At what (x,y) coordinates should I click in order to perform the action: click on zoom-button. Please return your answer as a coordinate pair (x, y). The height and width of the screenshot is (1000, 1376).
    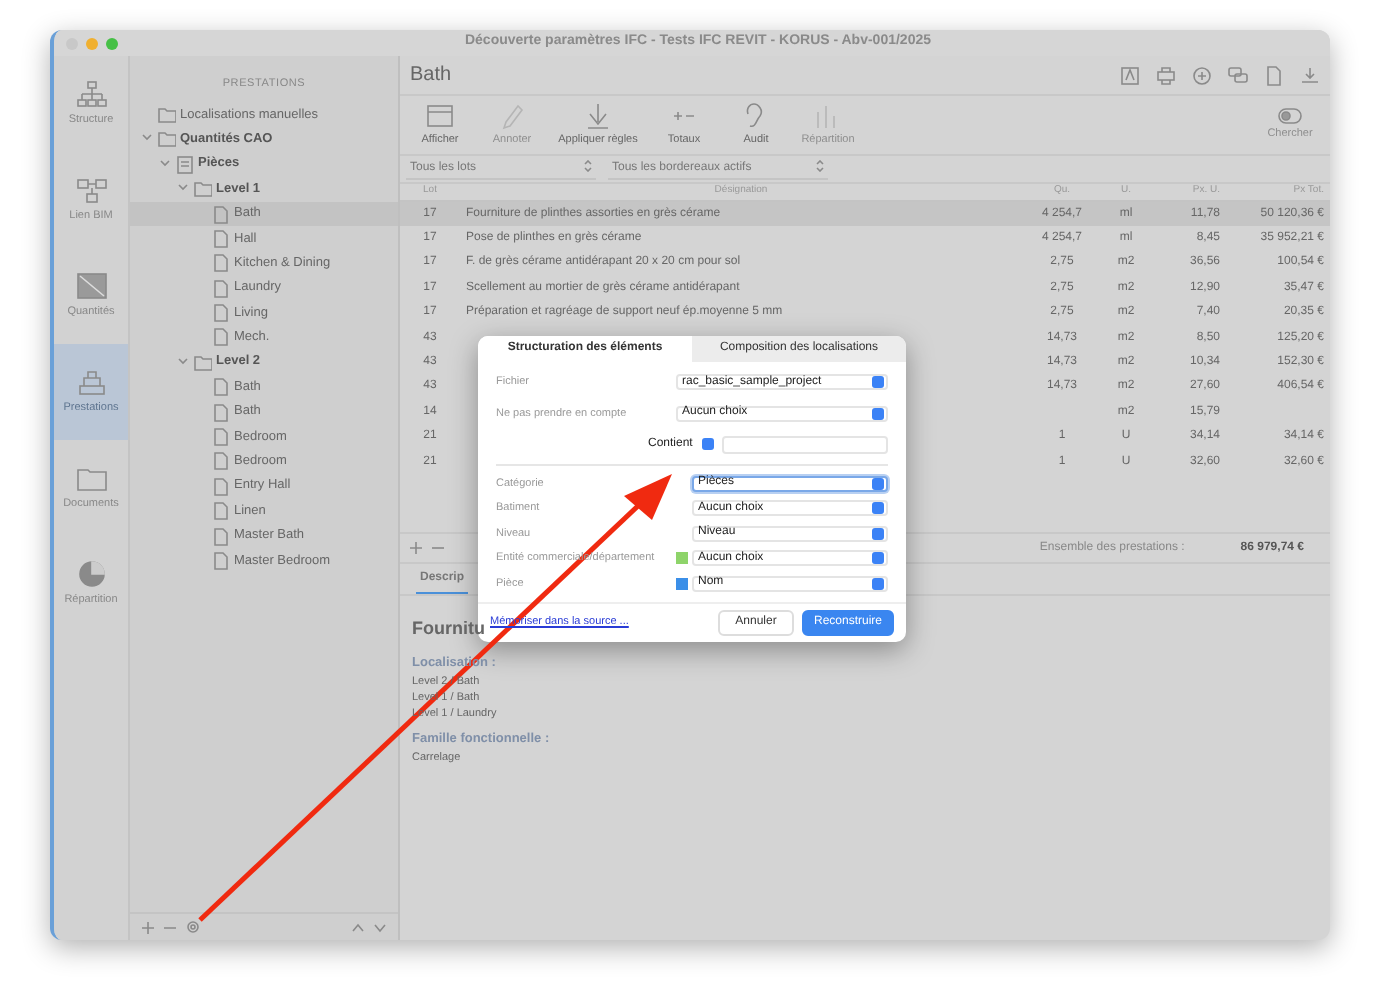
    Looking at the image, I should click on (112, 43).